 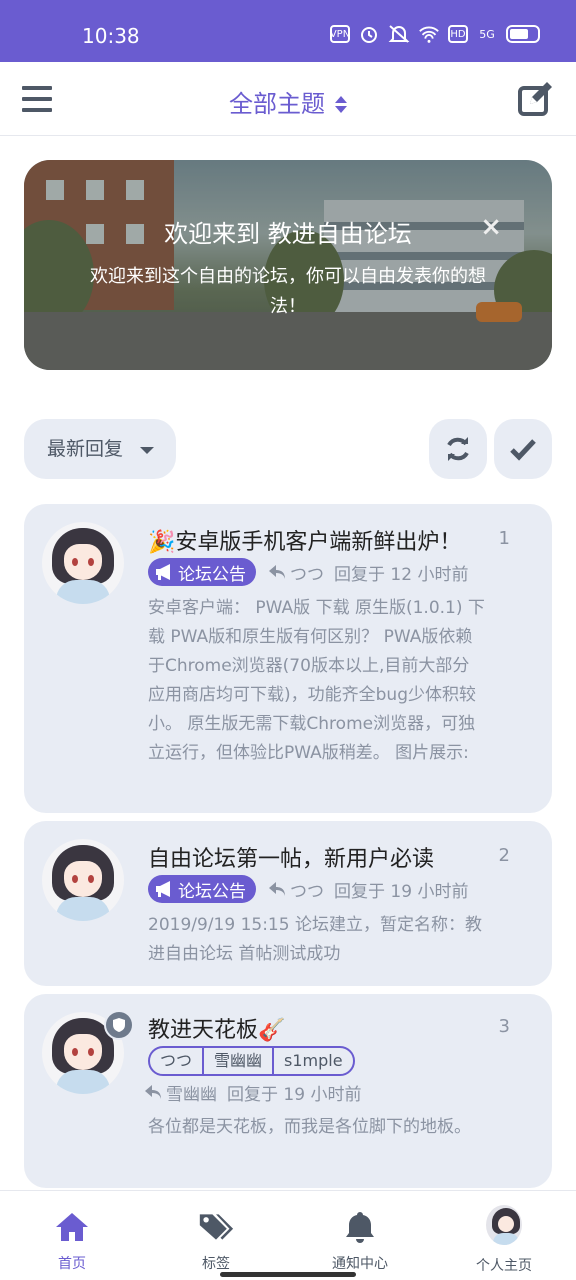 I want to click on mute-icon, so click(x=399, y=34).